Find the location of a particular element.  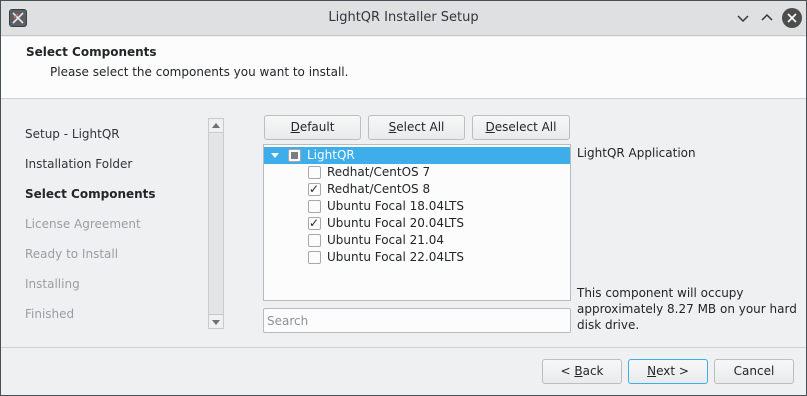

steps-scrollbar is located at coordinates (216, 223).